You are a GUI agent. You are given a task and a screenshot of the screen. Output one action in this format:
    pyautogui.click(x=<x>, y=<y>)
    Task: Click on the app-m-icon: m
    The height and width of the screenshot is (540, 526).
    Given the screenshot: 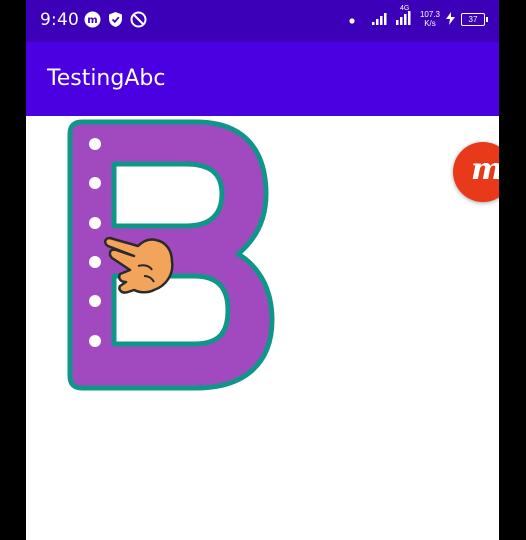 What is the action you would take?
    pyautogui.click(x=92, y=21)
    